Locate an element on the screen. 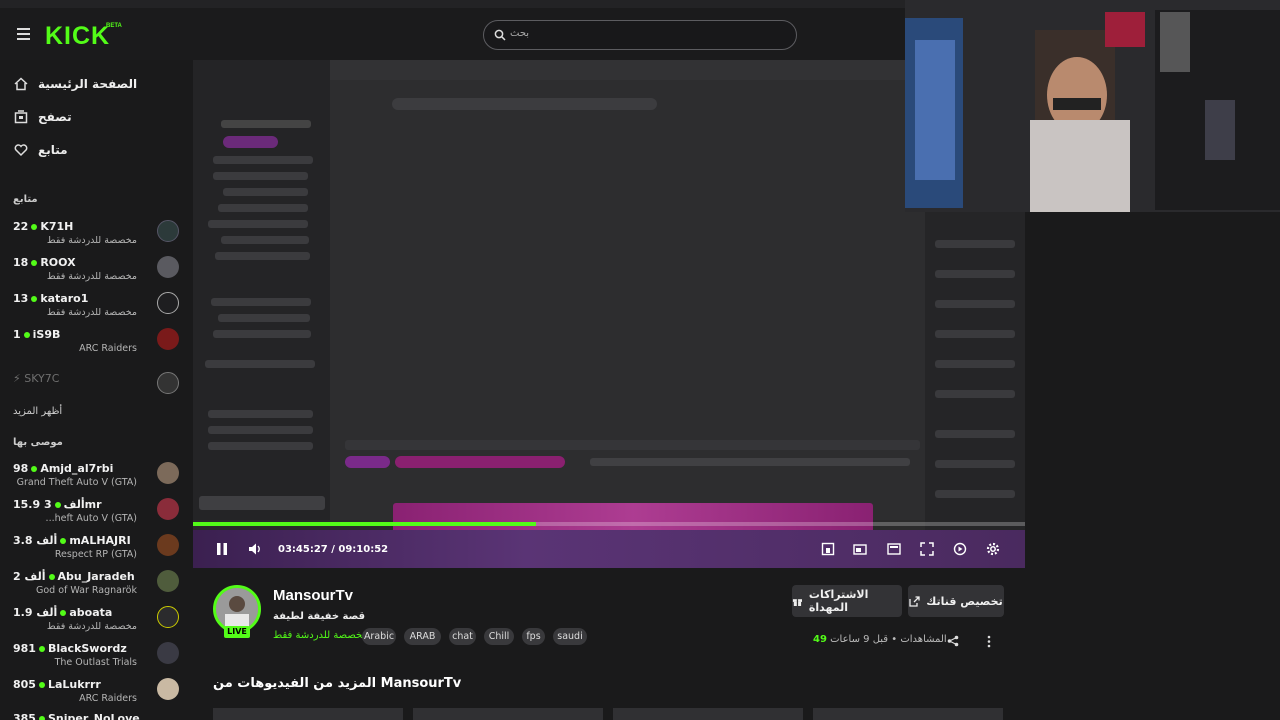  viewer-count: 98 is located at coordinates (21, 468).